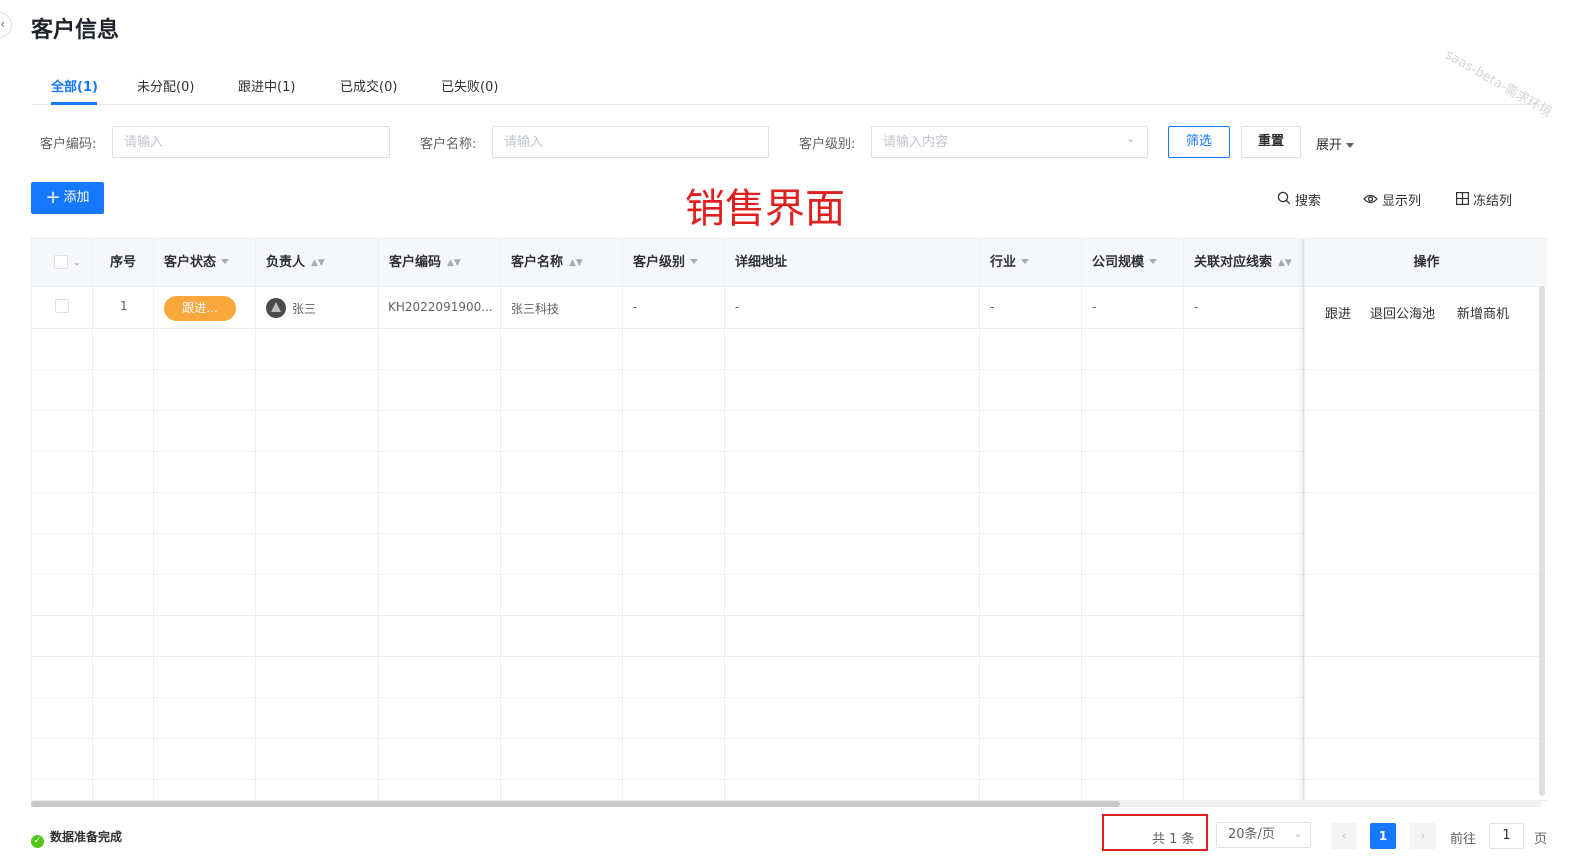 The image size is (1585, 865). I want to click on customer-code-label: 客户编码:, so click(68, 144).